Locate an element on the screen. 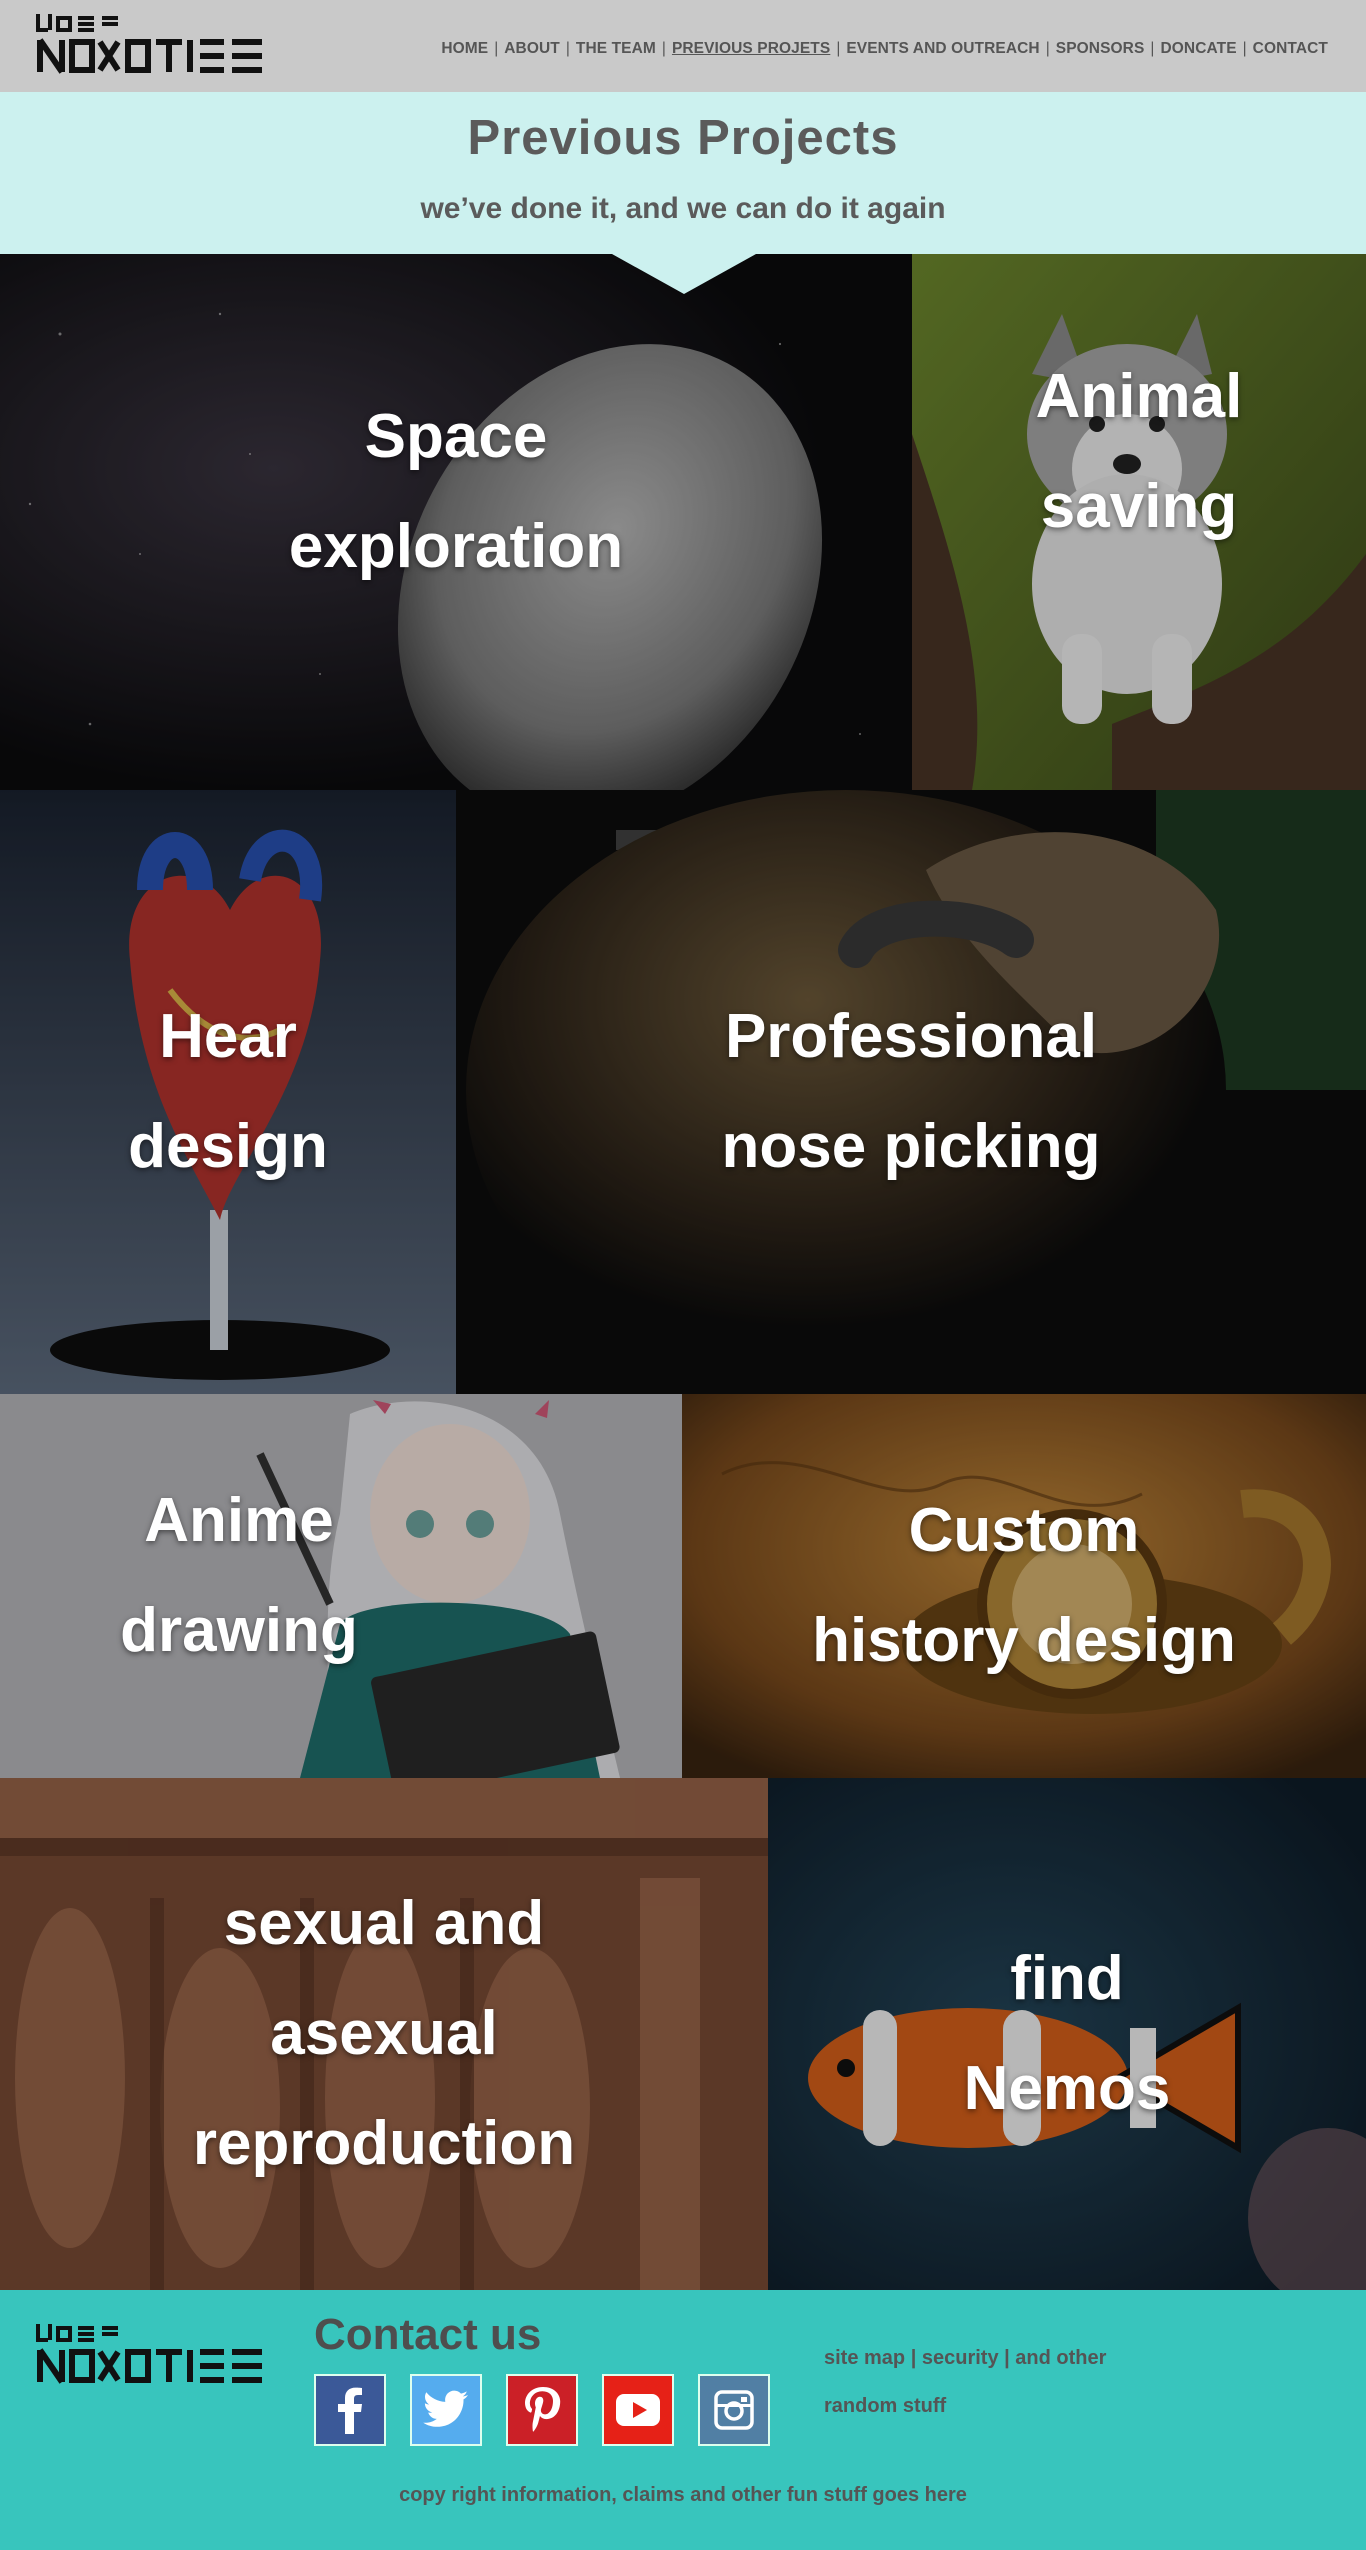 This screenshot has height=2550, width=1366. social-links is located at coordinates (542, 2410).